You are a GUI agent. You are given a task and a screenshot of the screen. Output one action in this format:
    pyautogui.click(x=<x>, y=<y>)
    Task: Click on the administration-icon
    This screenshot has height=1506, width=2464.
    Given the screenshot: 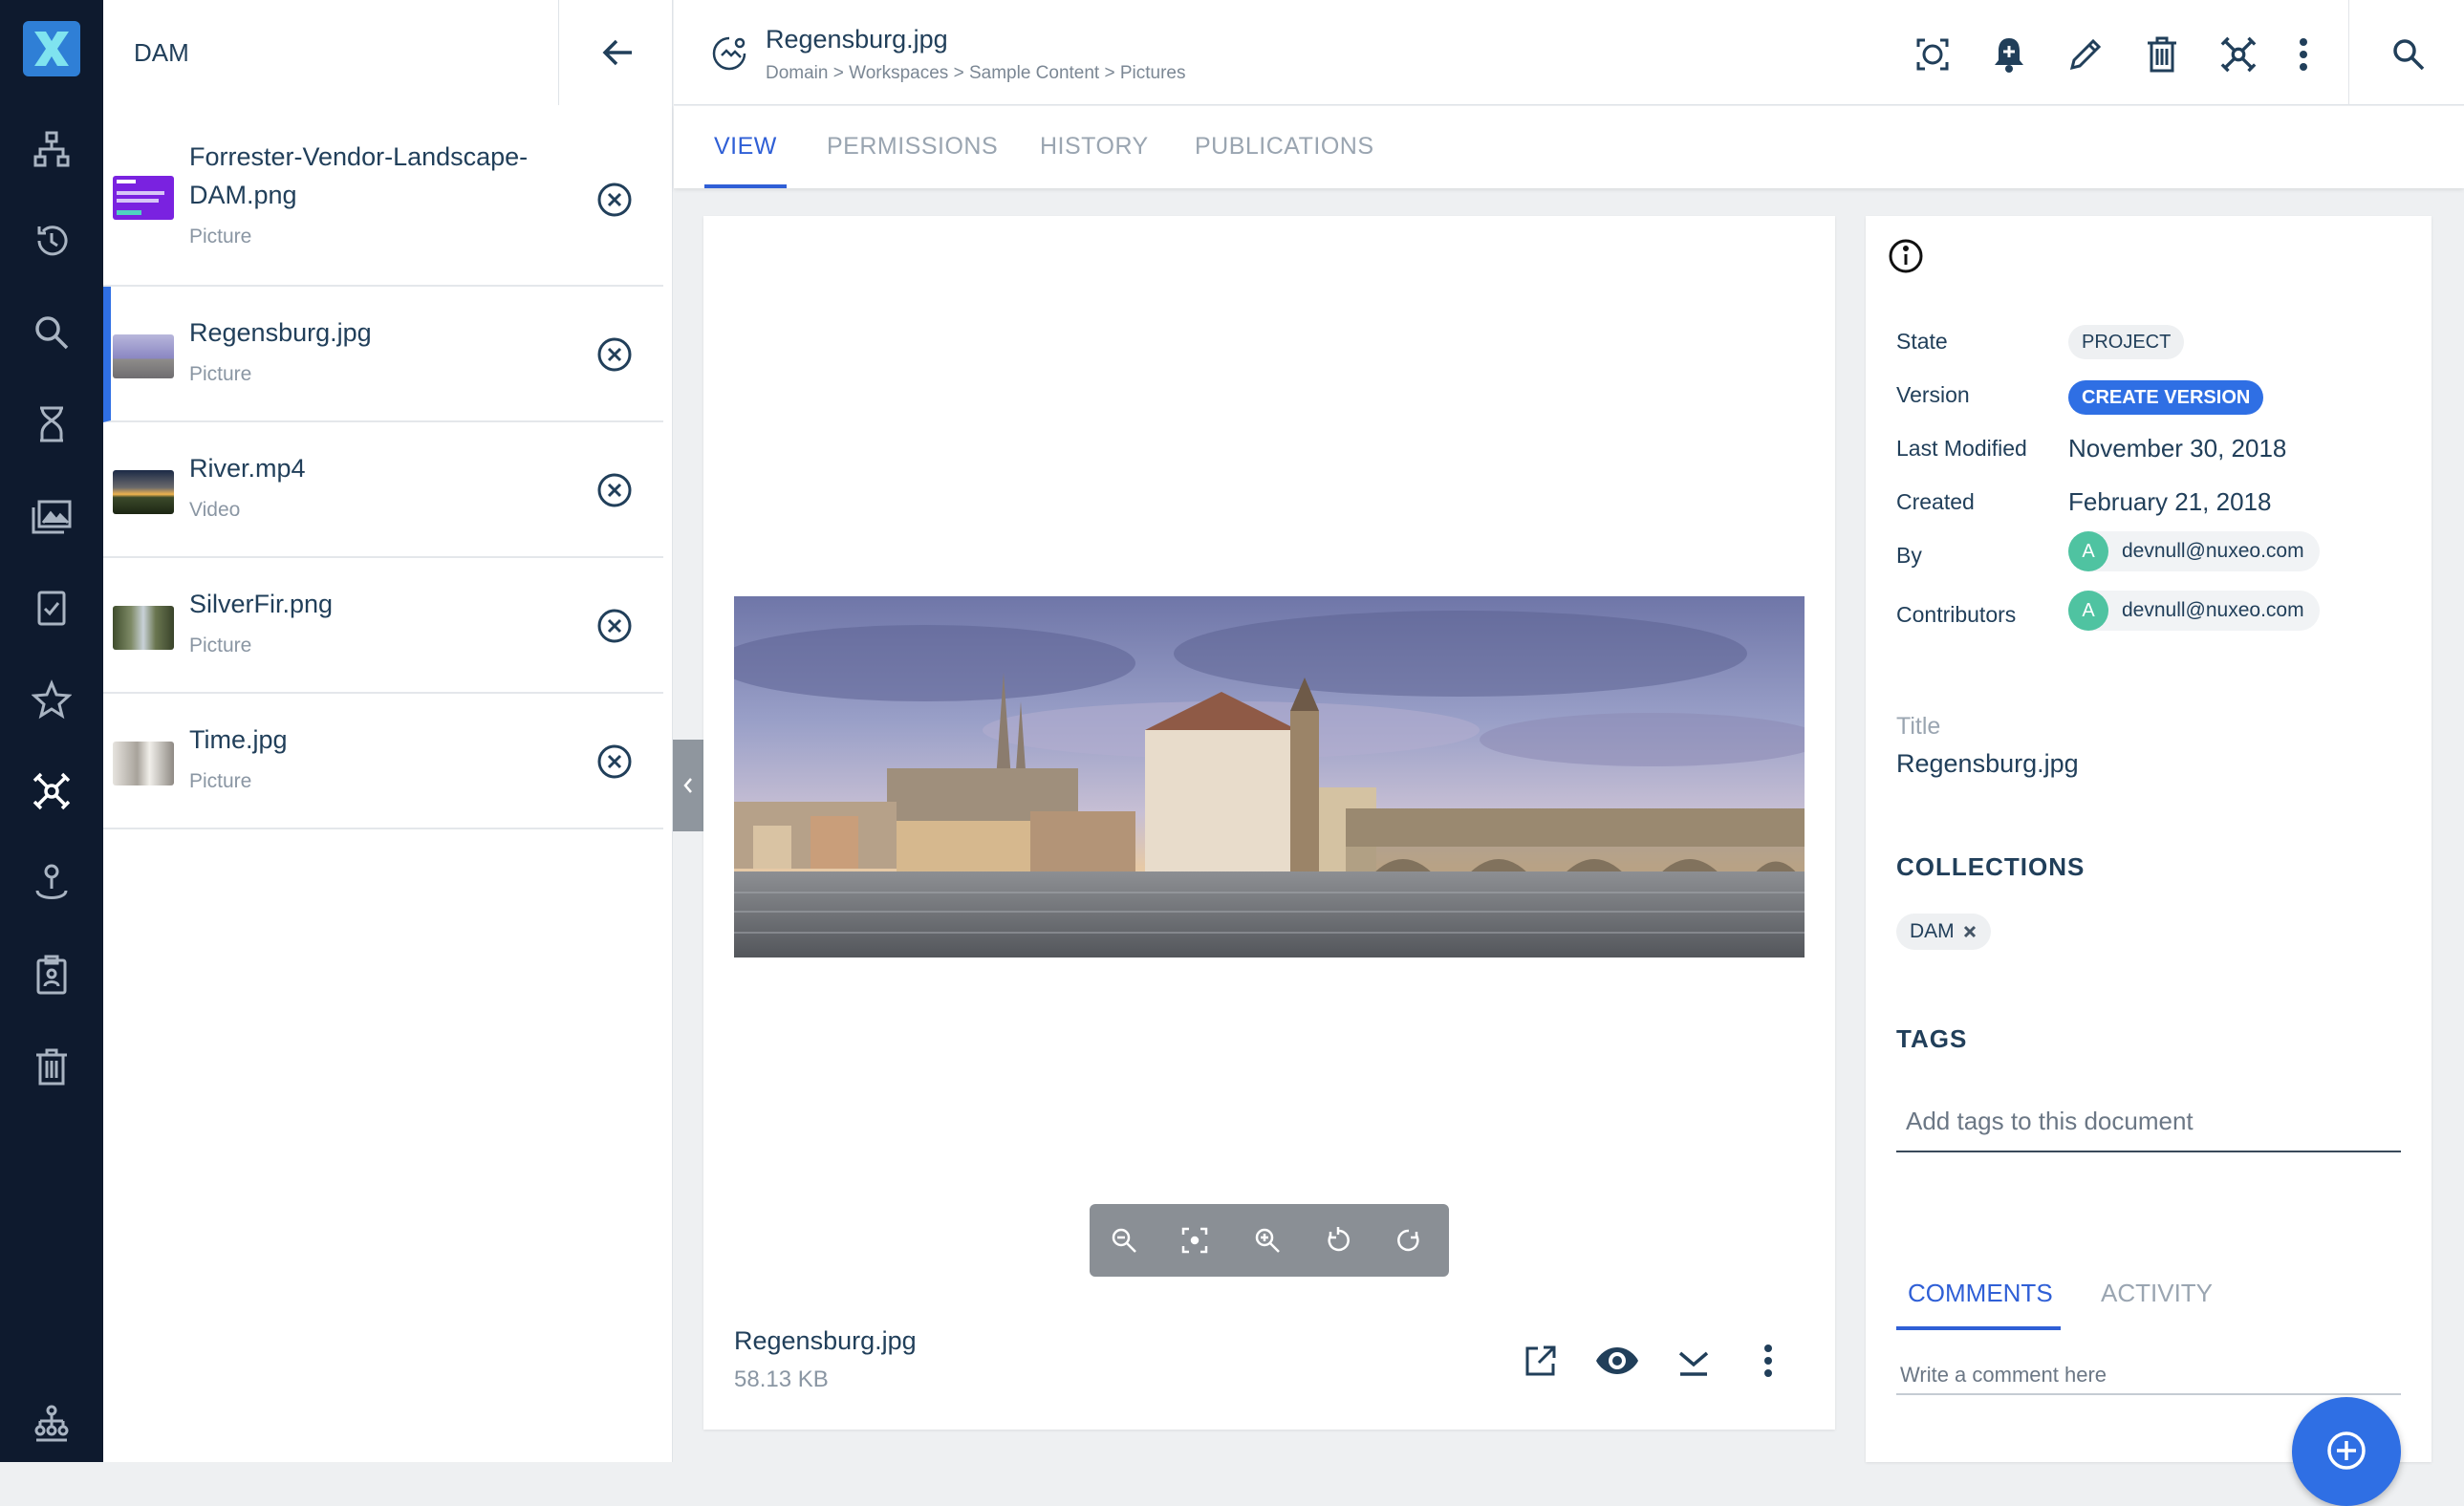 What is the action you would take?
    pyautogui.click(x=51, y=1423)
    